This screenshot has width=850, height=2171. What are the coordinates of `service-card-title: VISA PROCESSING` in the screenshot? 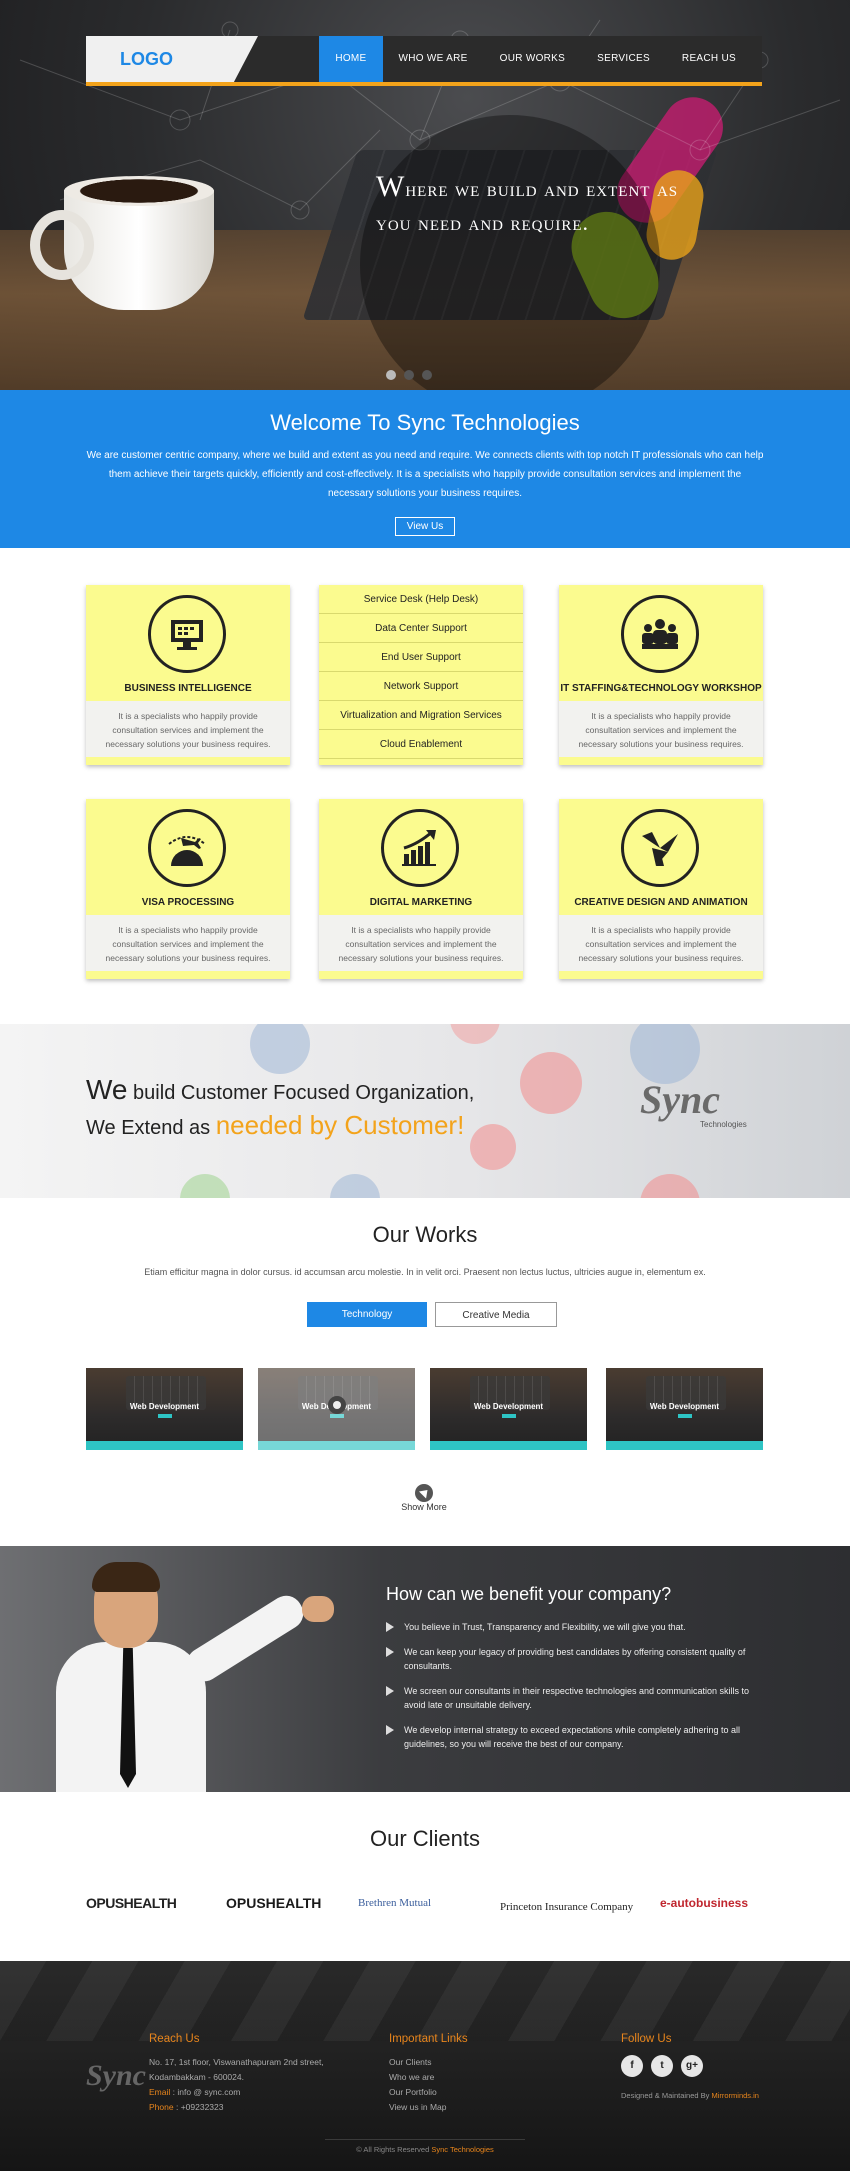 It's located at (188, 902).